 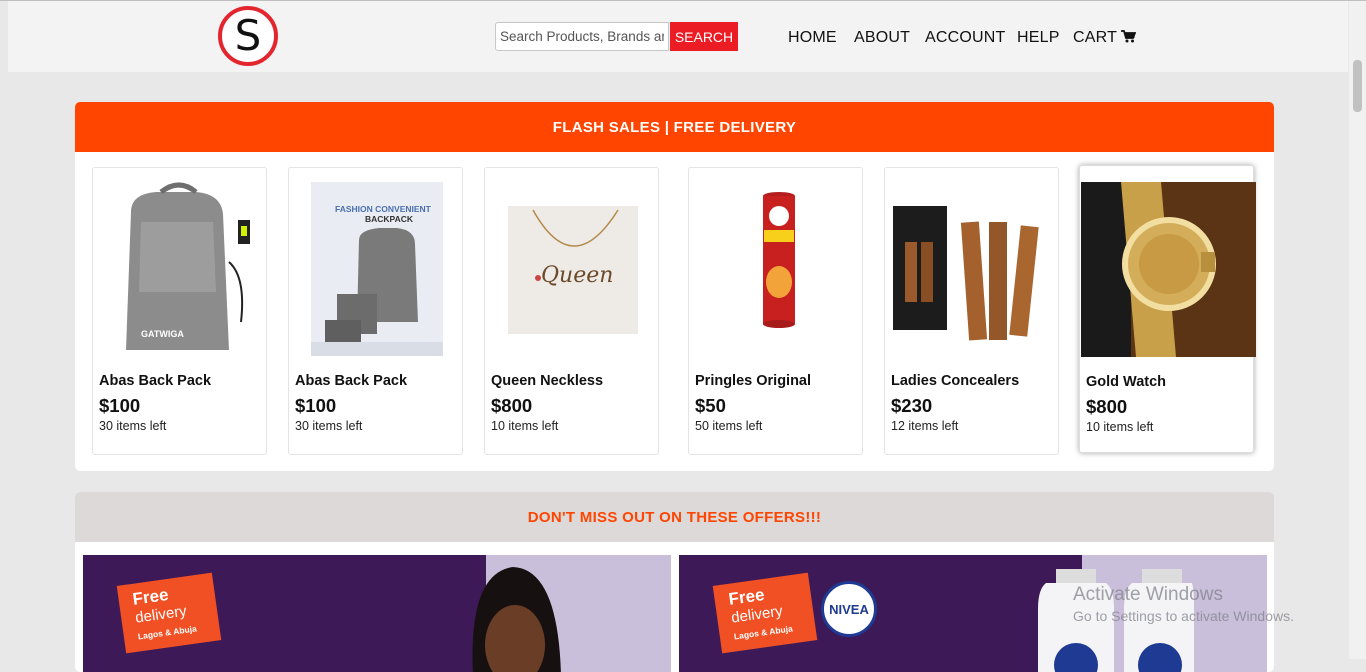 I want to click on logo-letter: S, so click(x=248, y=35).